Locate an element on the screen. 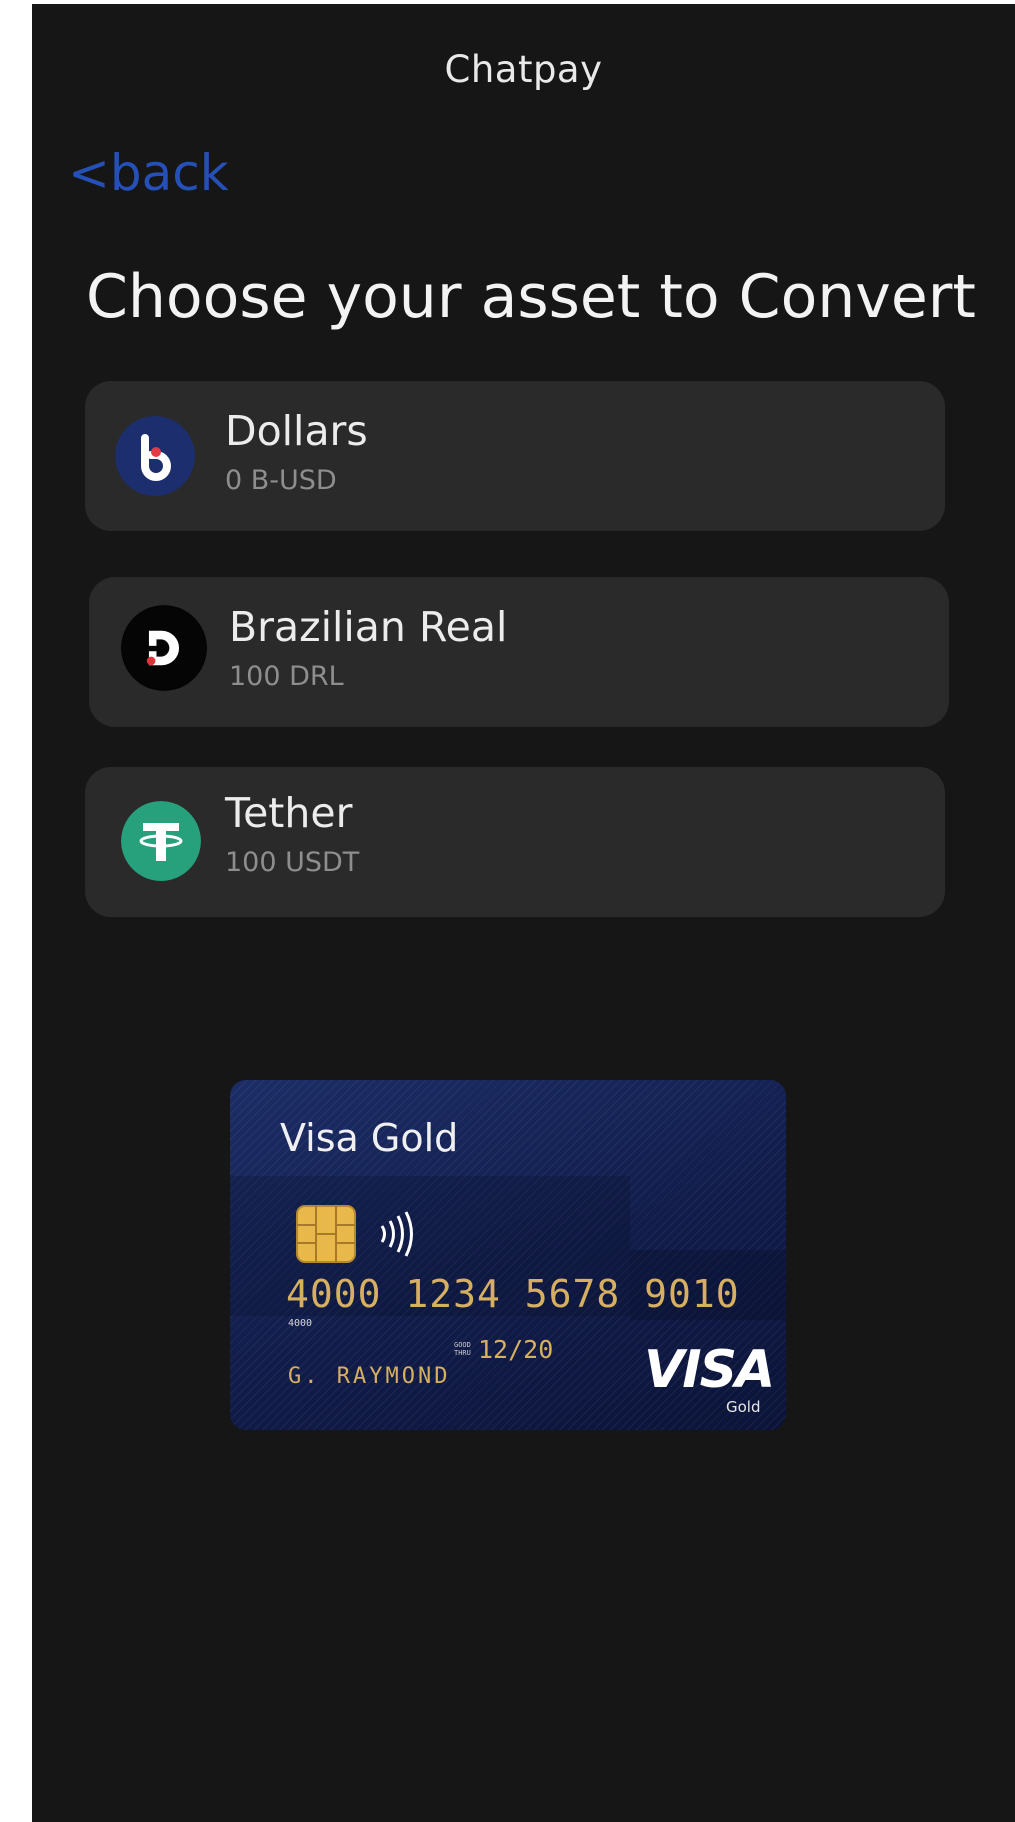 This screenshot has height=1822, width=1015. page-heading: Choose your asset to Convert is located at coordinates (531, 297).